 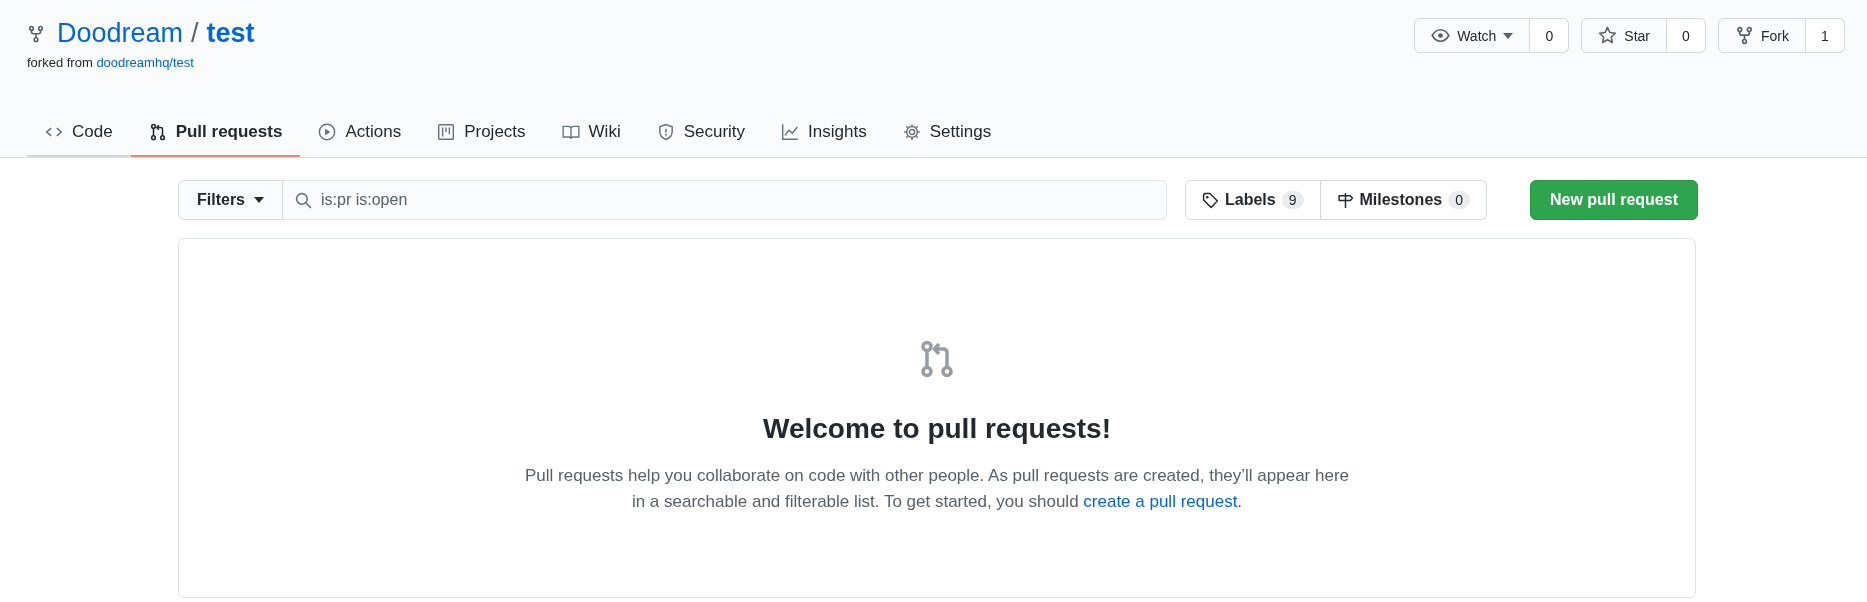 I want to click on signpost-icon, so click(x=1345, y=200).